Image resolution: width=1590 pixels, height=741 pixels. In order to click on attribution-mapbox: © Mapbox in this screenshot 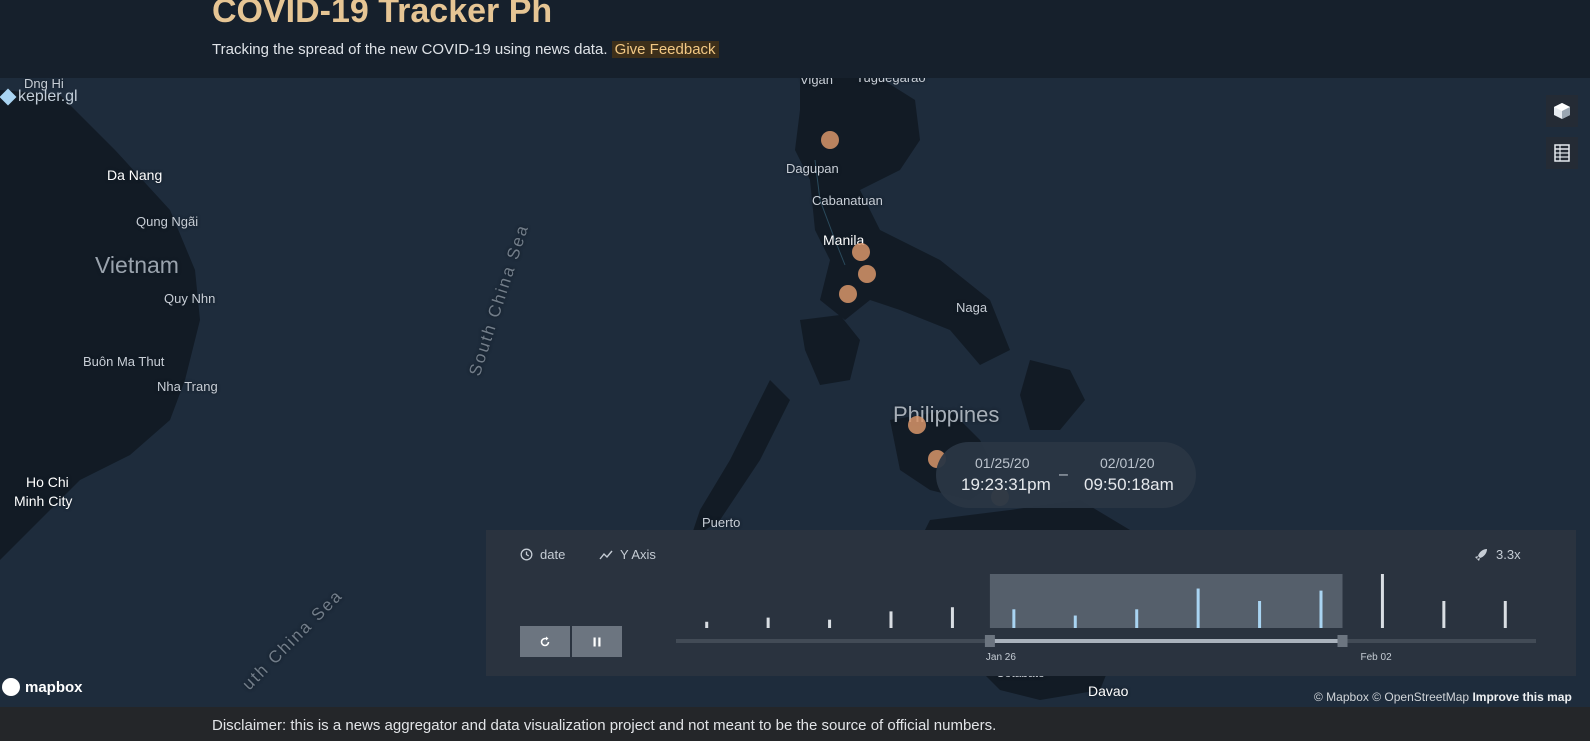, I will do `click(1341, 697)`.